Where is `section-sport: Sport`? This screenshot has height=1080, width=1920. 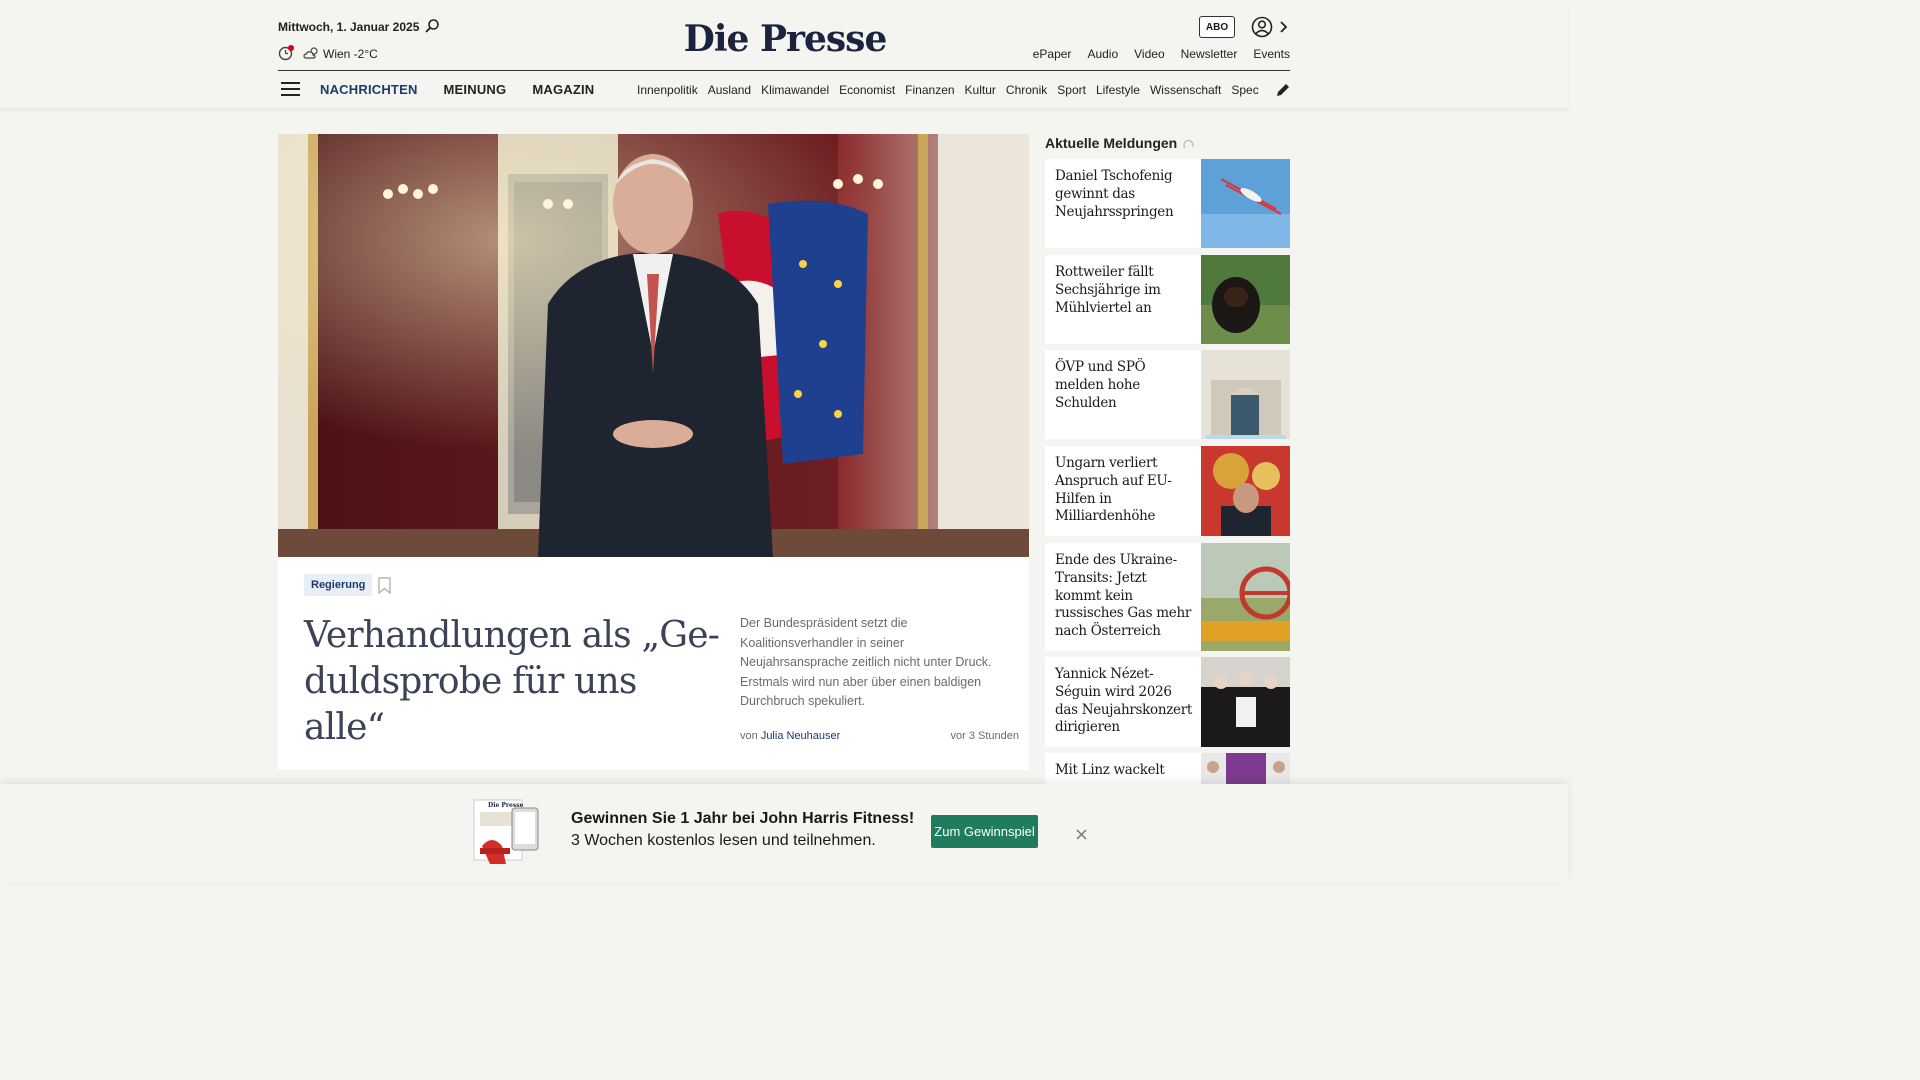
section-sport: Sport is located at coordinates (1071, 90).